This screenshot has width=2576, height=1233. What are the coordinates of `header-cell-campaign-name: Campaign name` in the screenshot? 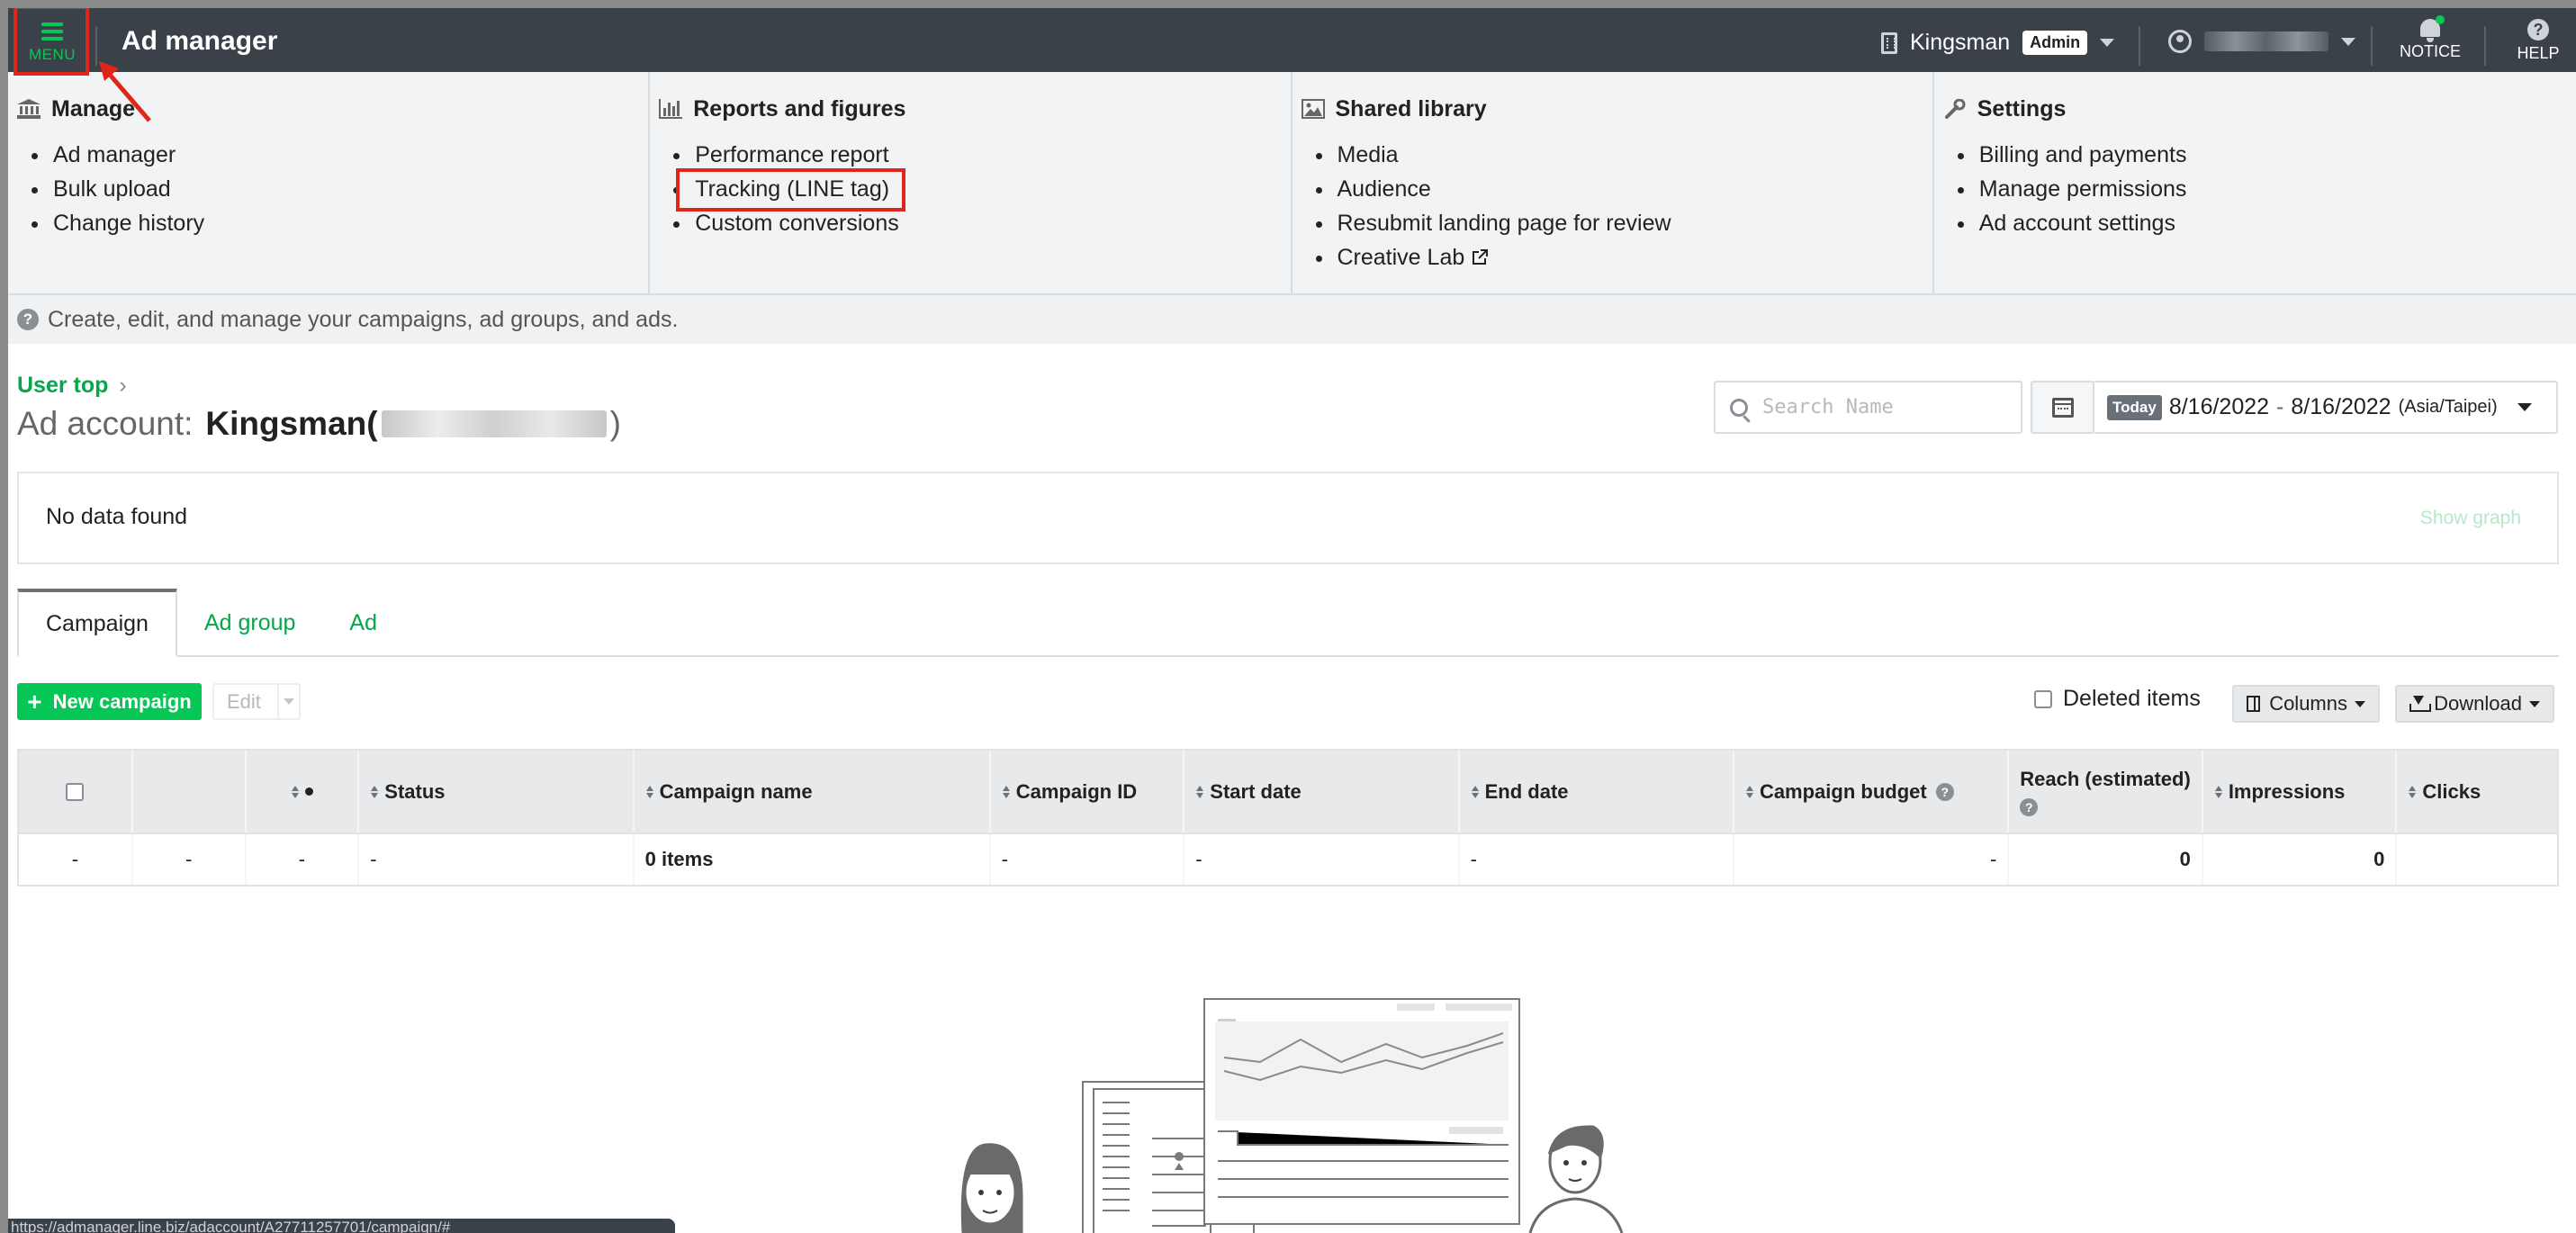 It's located at (813, 791).